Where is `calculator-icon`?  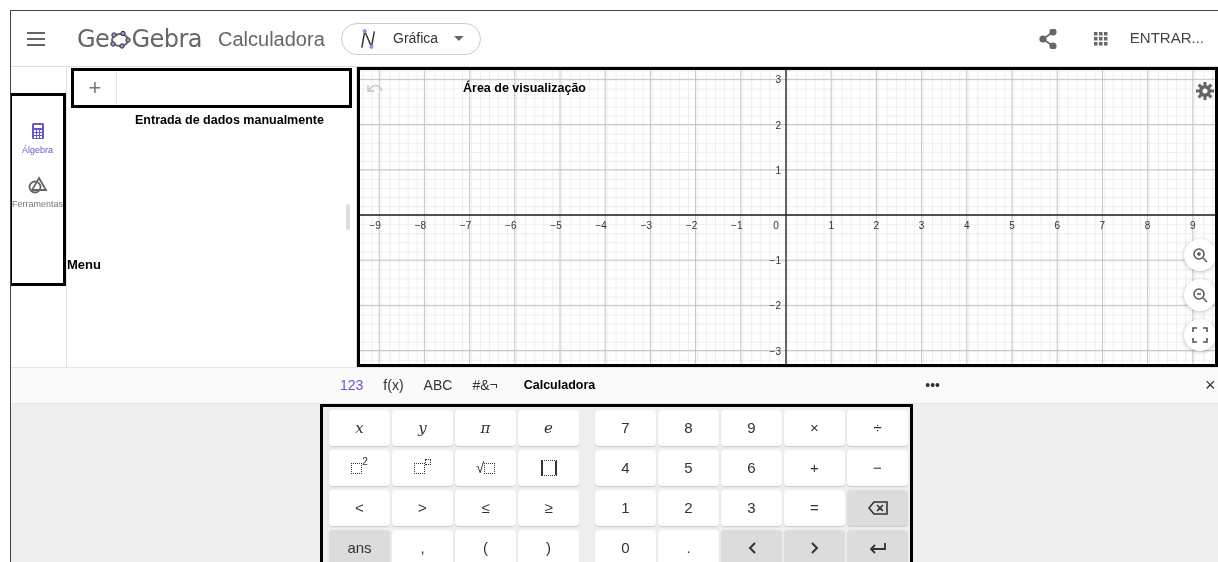
calculator-icon is located at coordinates (37, 131).